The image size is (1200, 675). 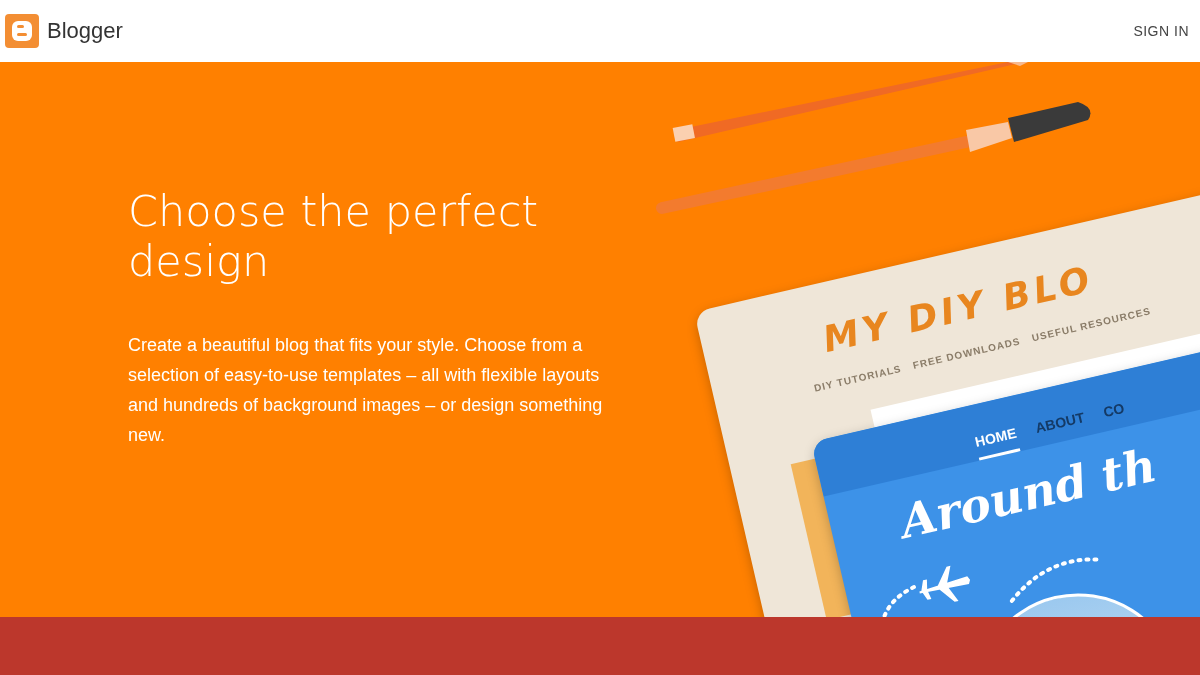 I want to click on hero-description: Create a beautiful blog that fits your style. Choose from a selection of easy-to-use templates – all with flexible layouts and hundreds of background images – or design something new., so click(x=366, y=390).